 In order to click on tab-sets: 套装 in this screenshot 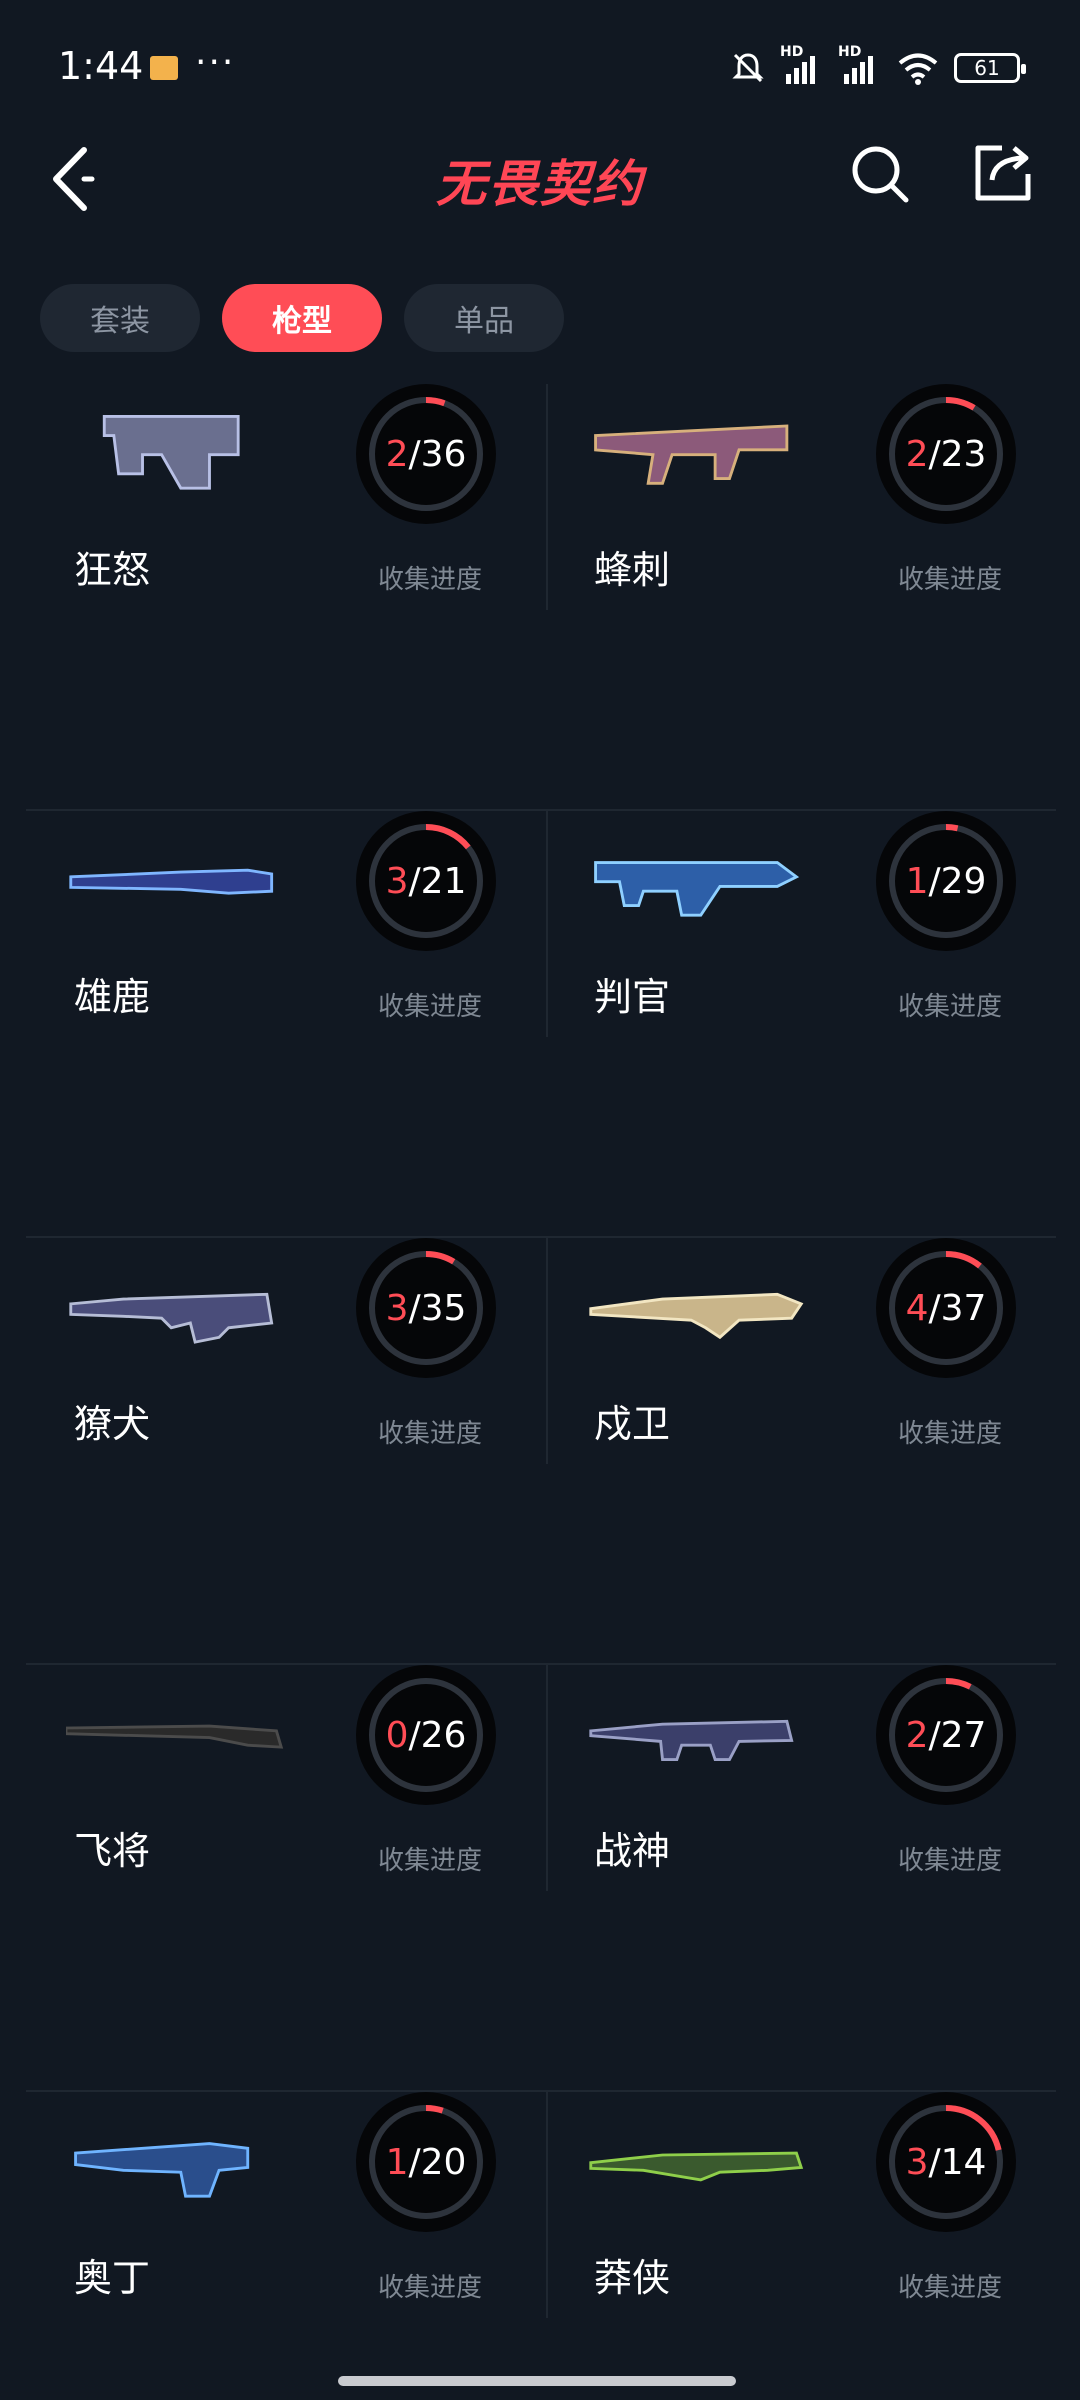, I will do `click(120, 318)`.